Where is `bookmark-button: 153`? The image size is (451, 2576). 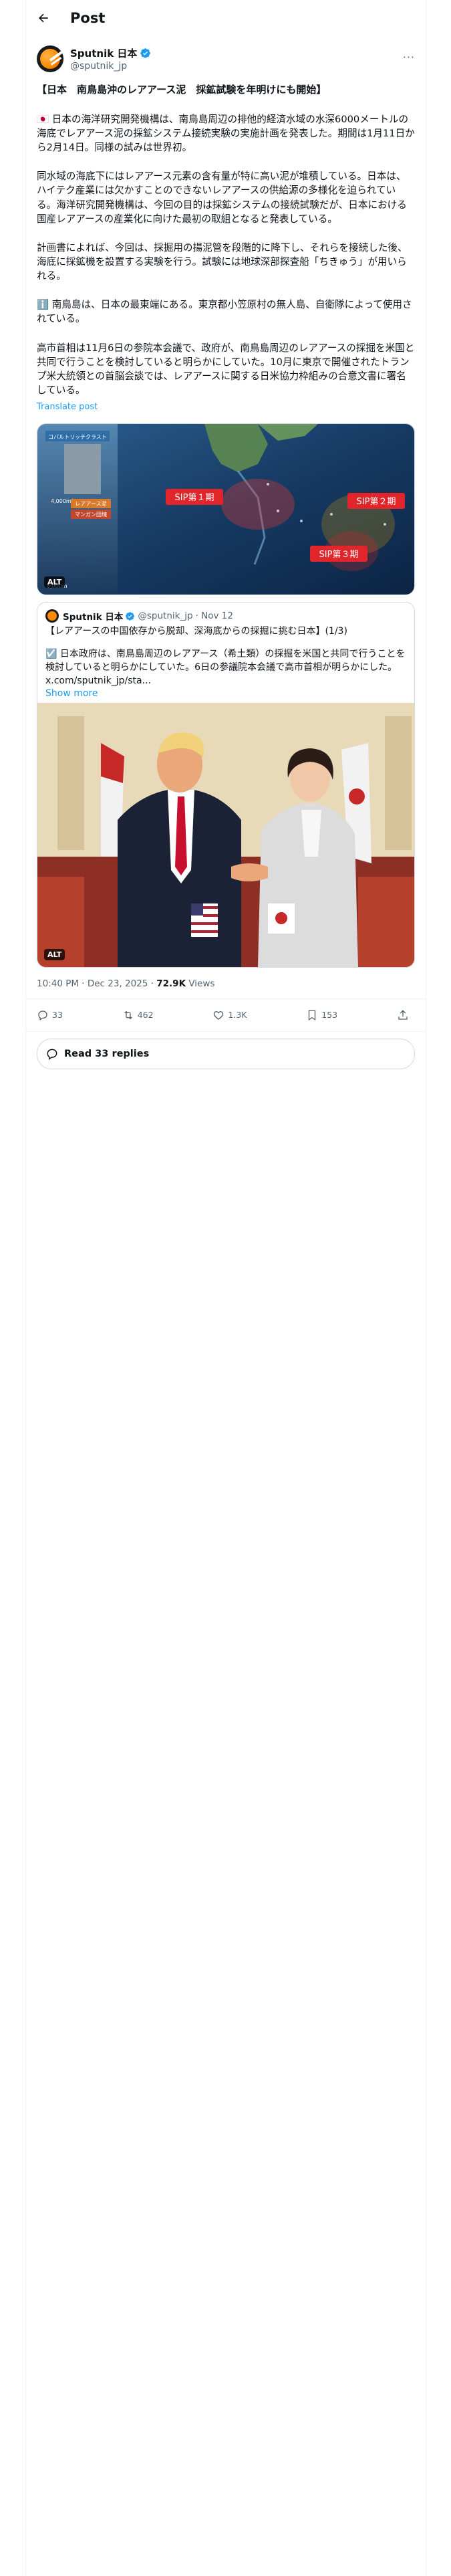
bookmark-button: 153 is located at coordinates (321, 1015).